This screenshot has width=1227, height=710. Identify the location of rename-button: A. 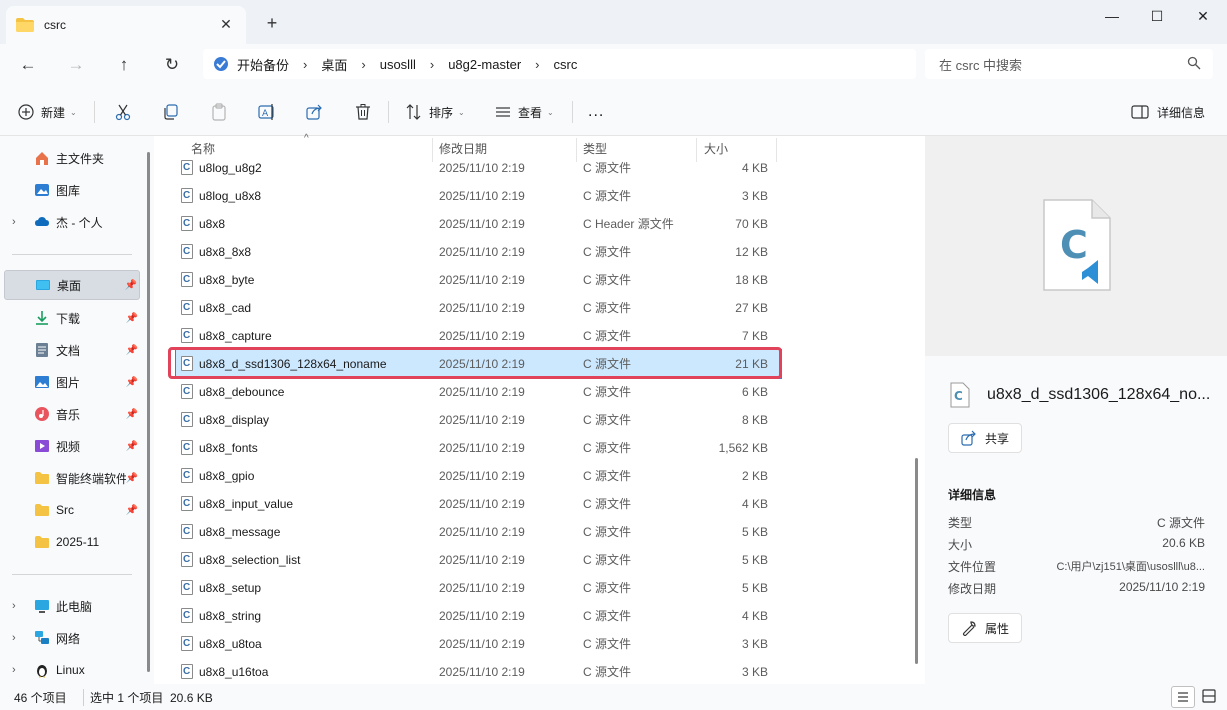
(267, 112).